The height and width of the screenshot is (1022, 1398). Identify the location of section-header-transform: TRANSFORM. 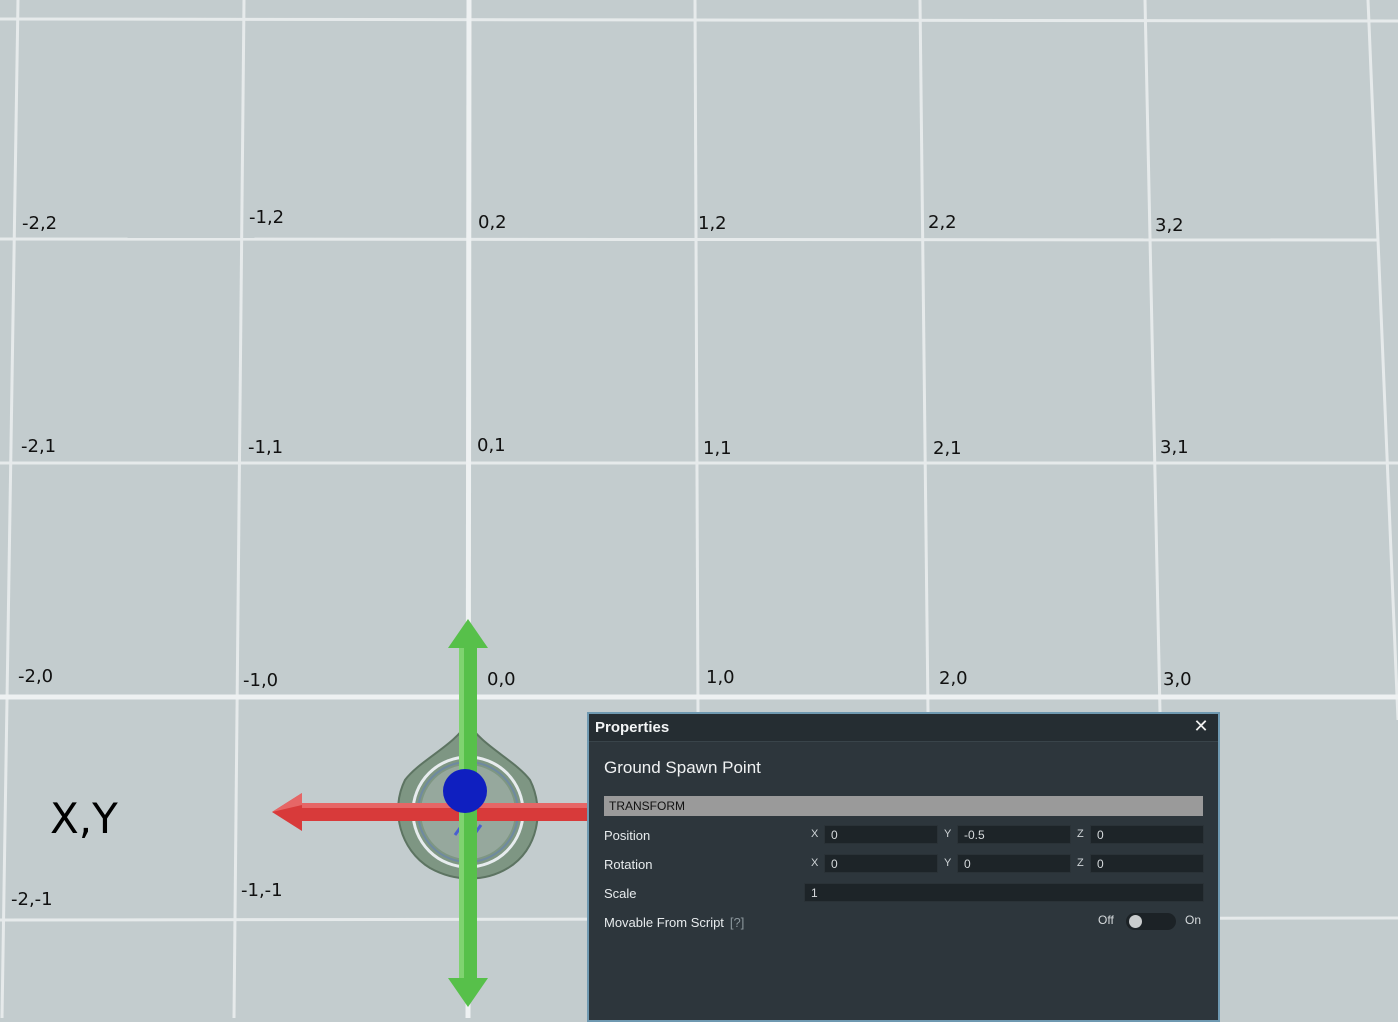
(903, 806).